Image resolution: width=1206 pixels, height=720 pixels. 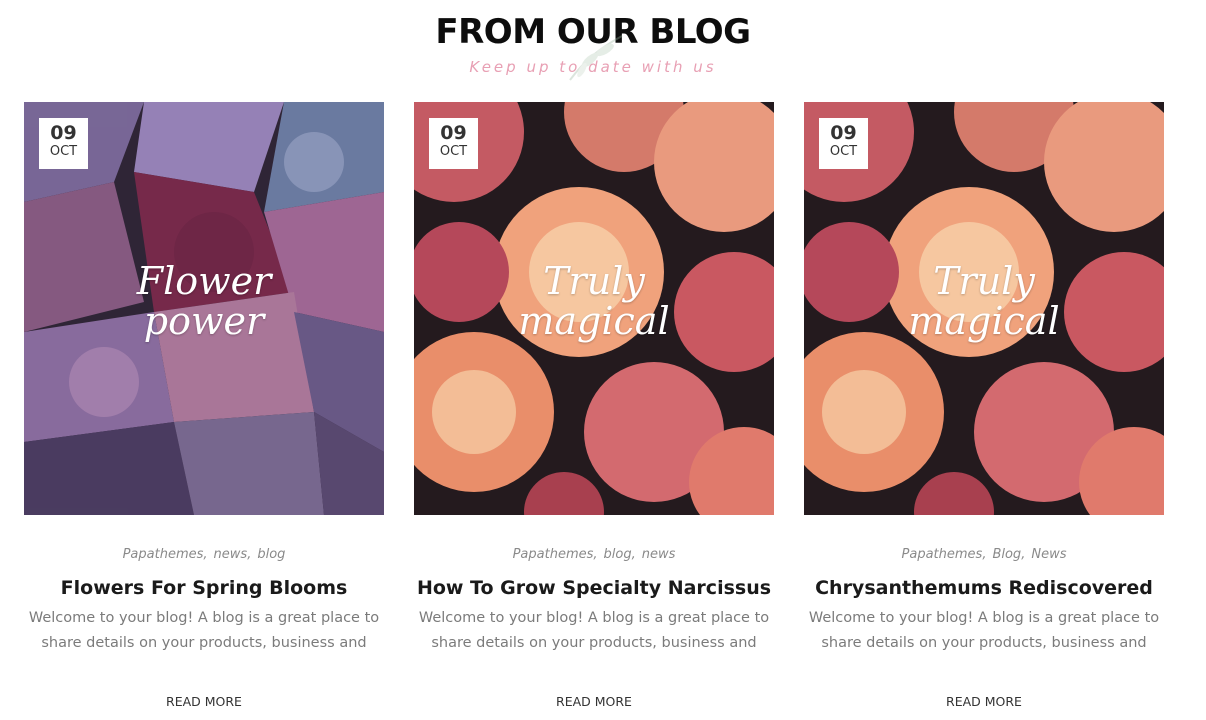 I want to click on post-tags: Papathemes, blog, news, so click(x=594, y=554).